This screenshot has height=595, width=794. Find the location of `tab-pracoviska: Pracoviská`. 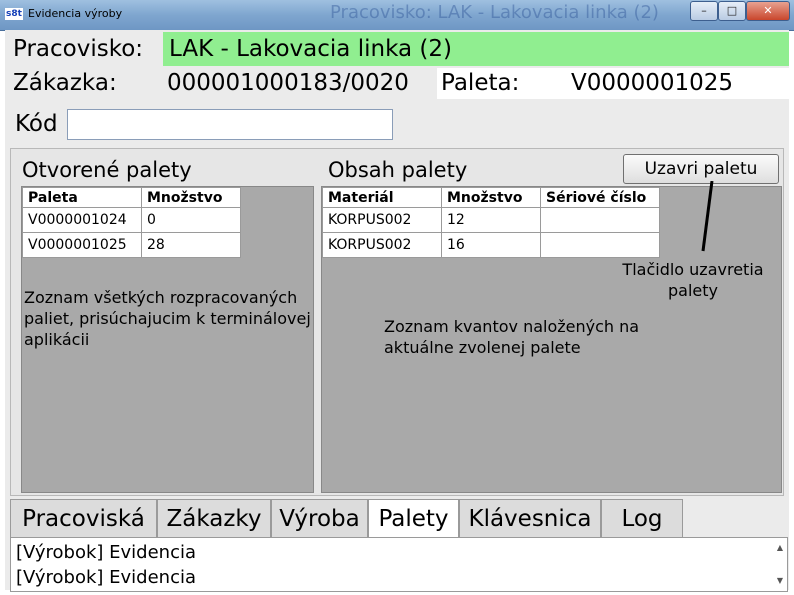

tab-pracoviska: Pracoviská is located at coordinates (83, 519).